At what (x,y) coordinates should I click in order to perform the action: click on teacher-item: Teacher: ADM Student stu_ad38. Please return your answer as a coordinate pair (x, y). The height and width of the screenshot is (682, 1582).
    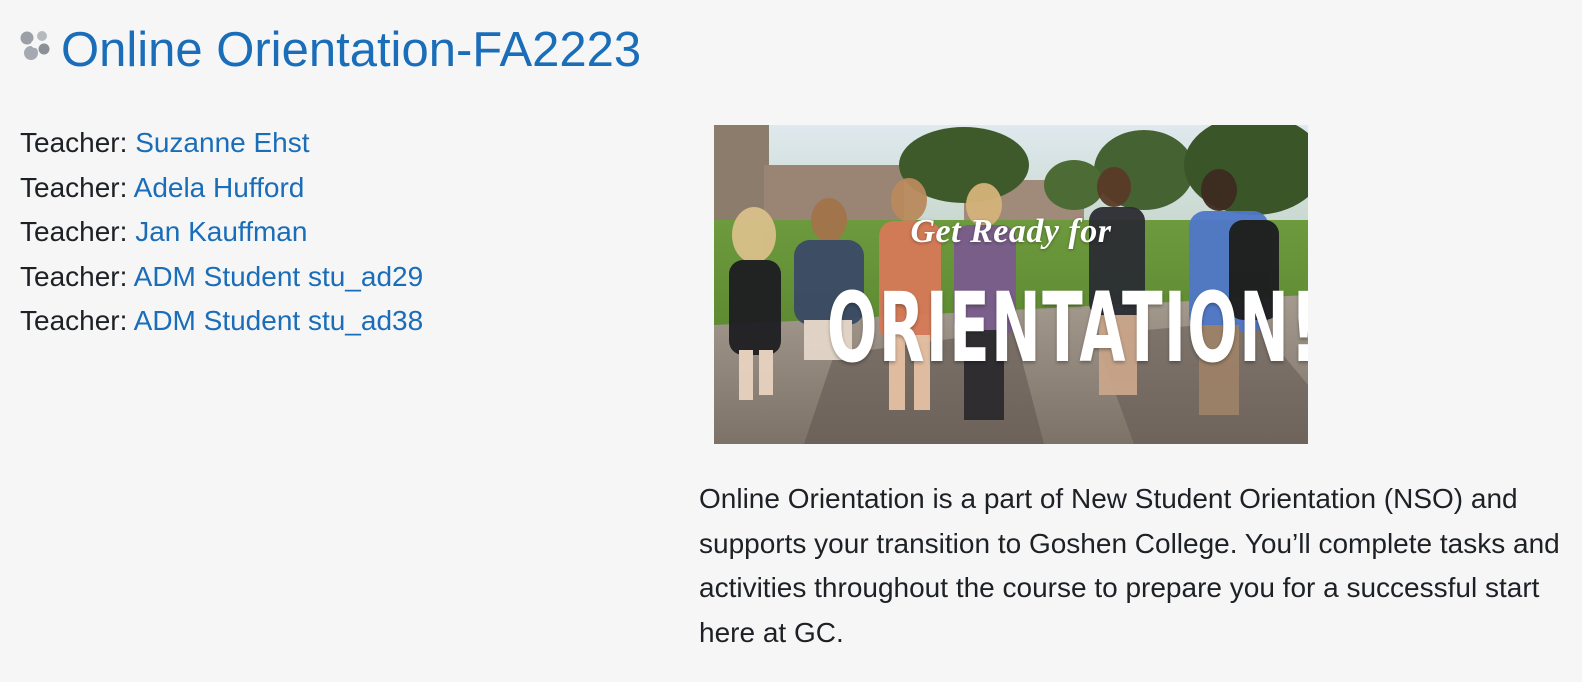
    Looking at the image, I should click on (221, 321).